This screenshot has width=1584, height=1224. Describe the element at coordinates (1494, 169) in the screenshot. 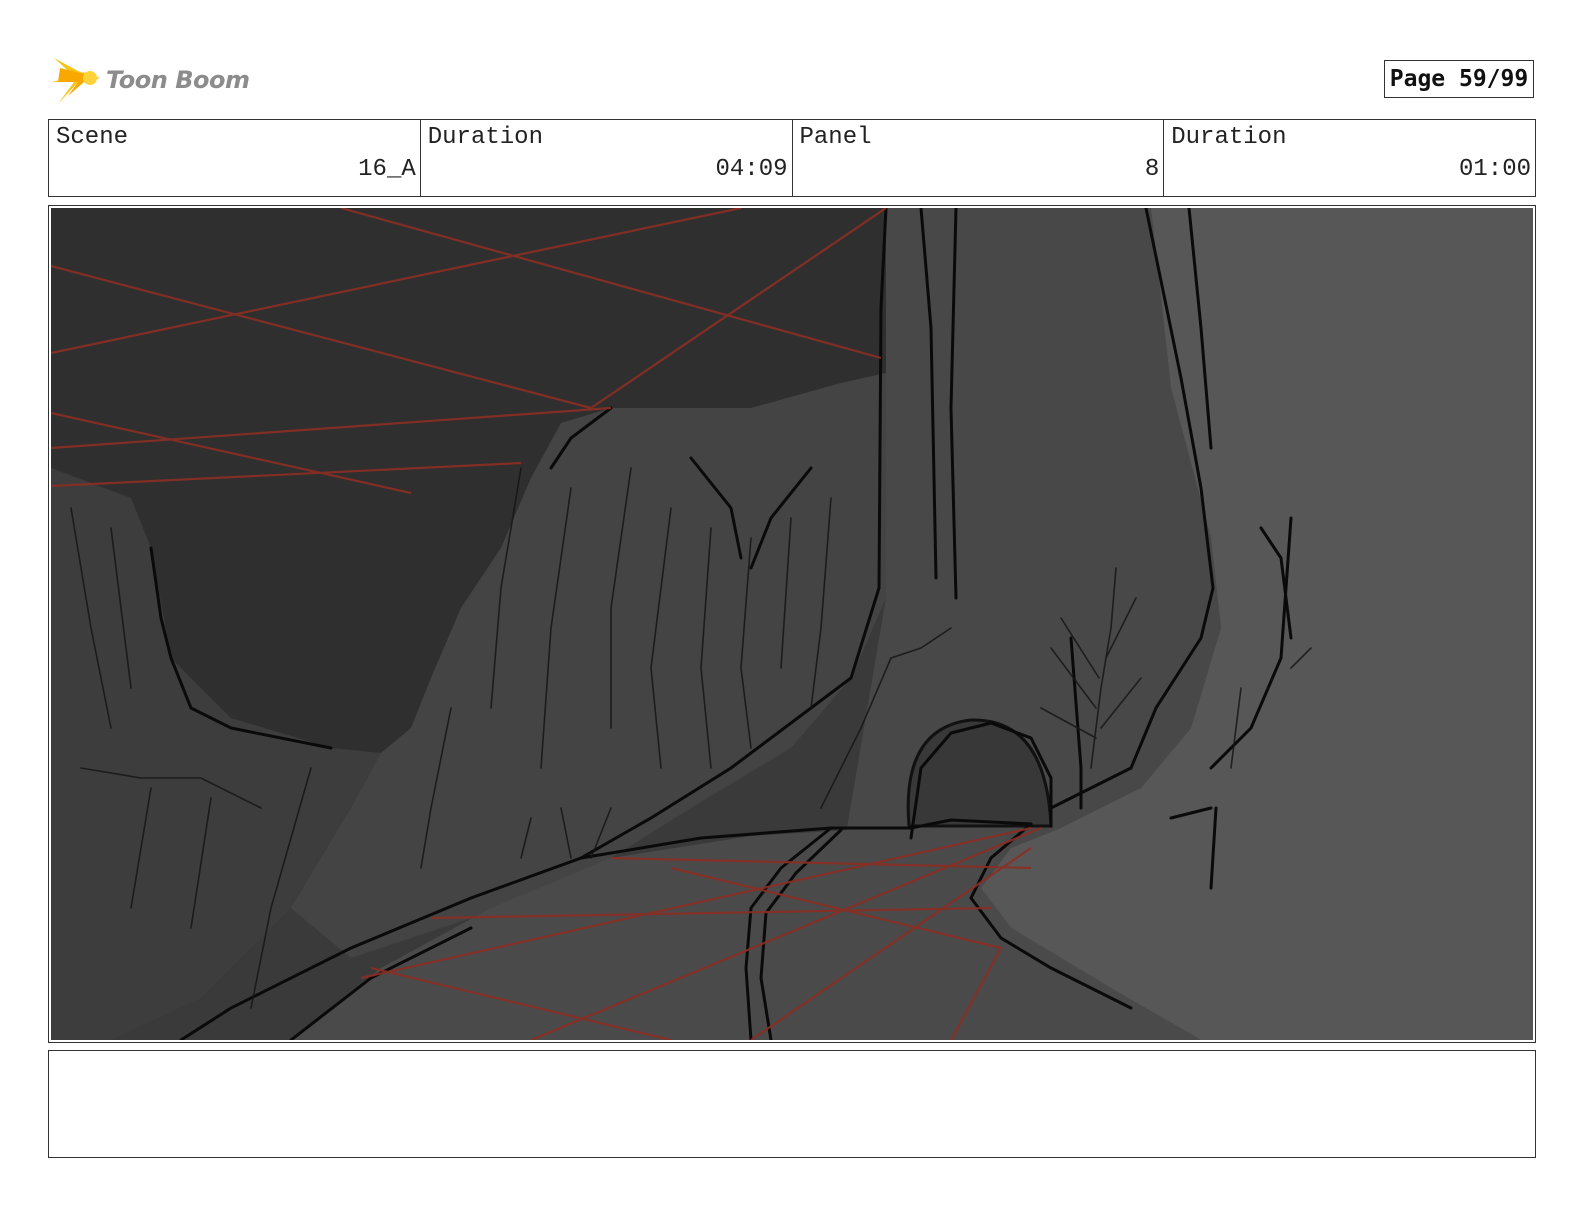

I see `panel-duration-value: 01:00` at that location.